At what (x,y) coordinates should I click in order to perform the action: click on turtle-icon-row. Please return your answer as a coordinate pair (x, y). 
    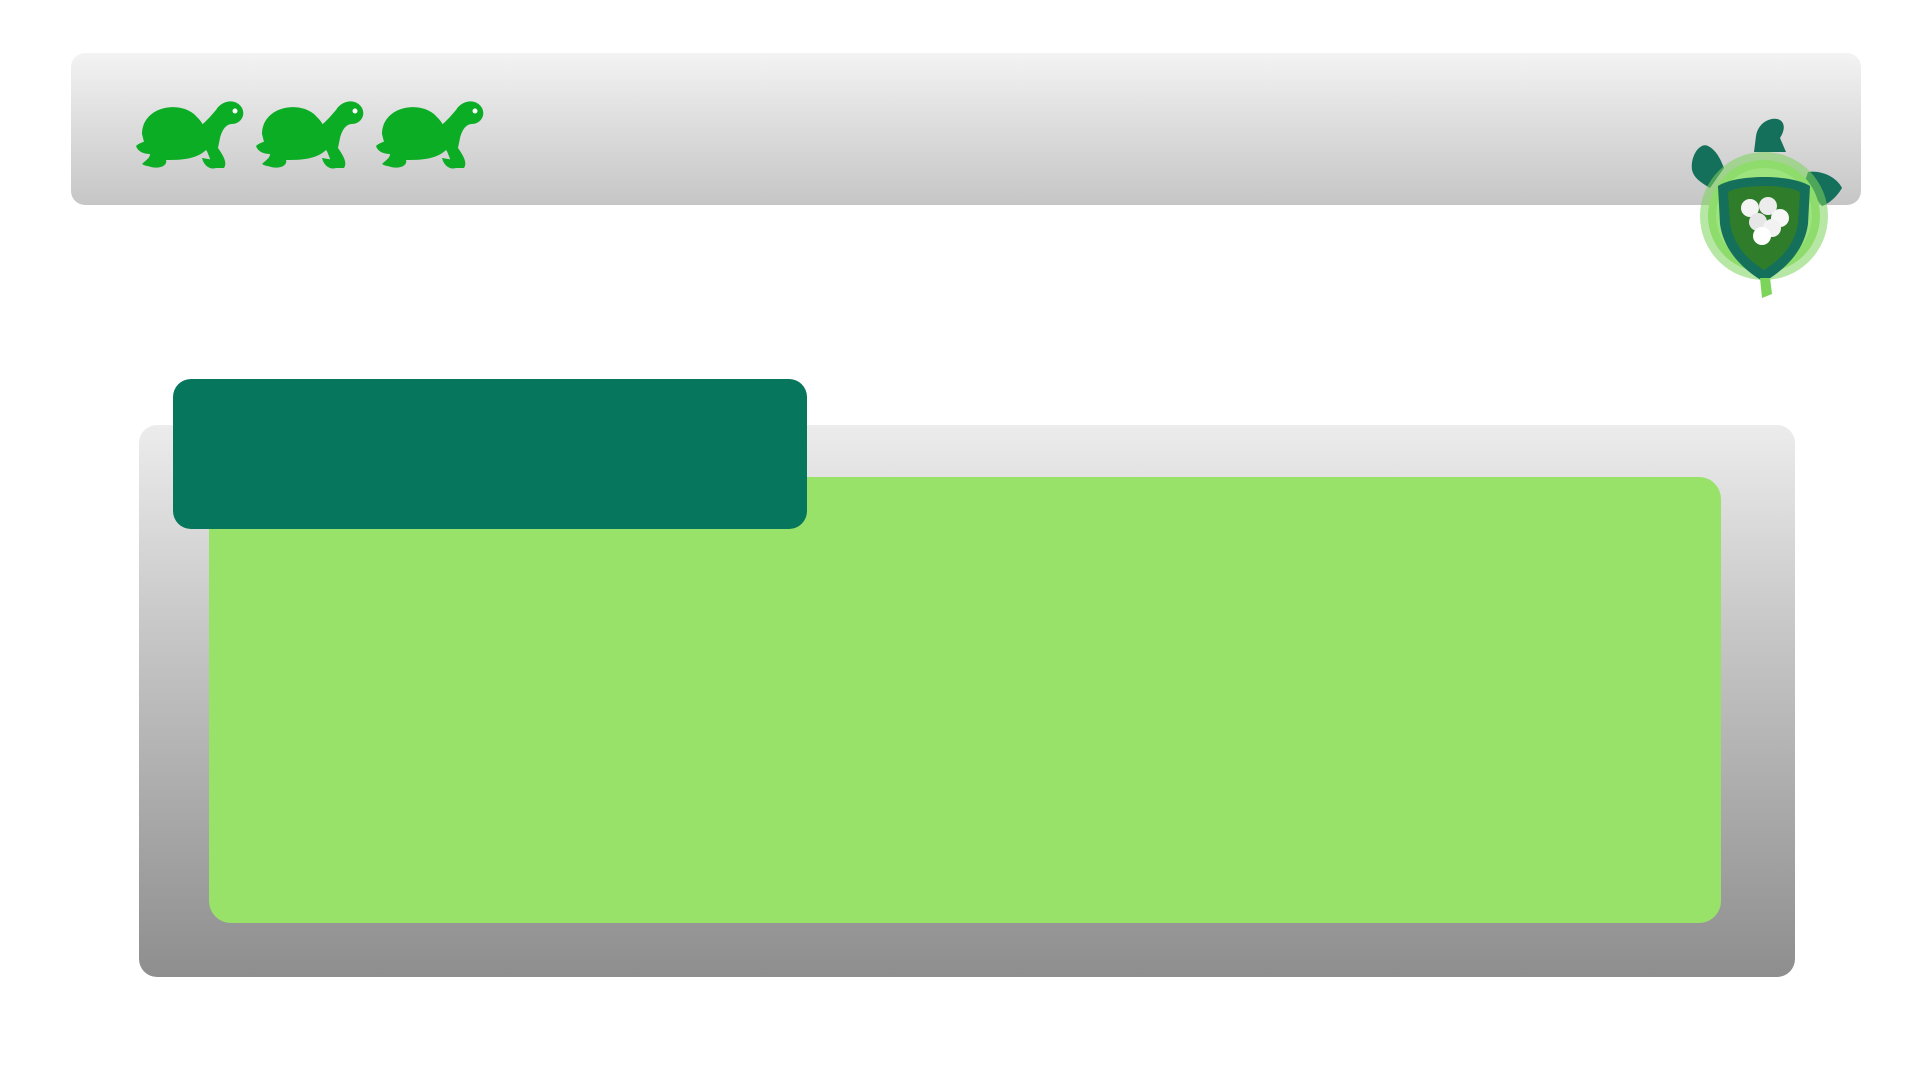
    Looking at the image, I should click on (316, 141).